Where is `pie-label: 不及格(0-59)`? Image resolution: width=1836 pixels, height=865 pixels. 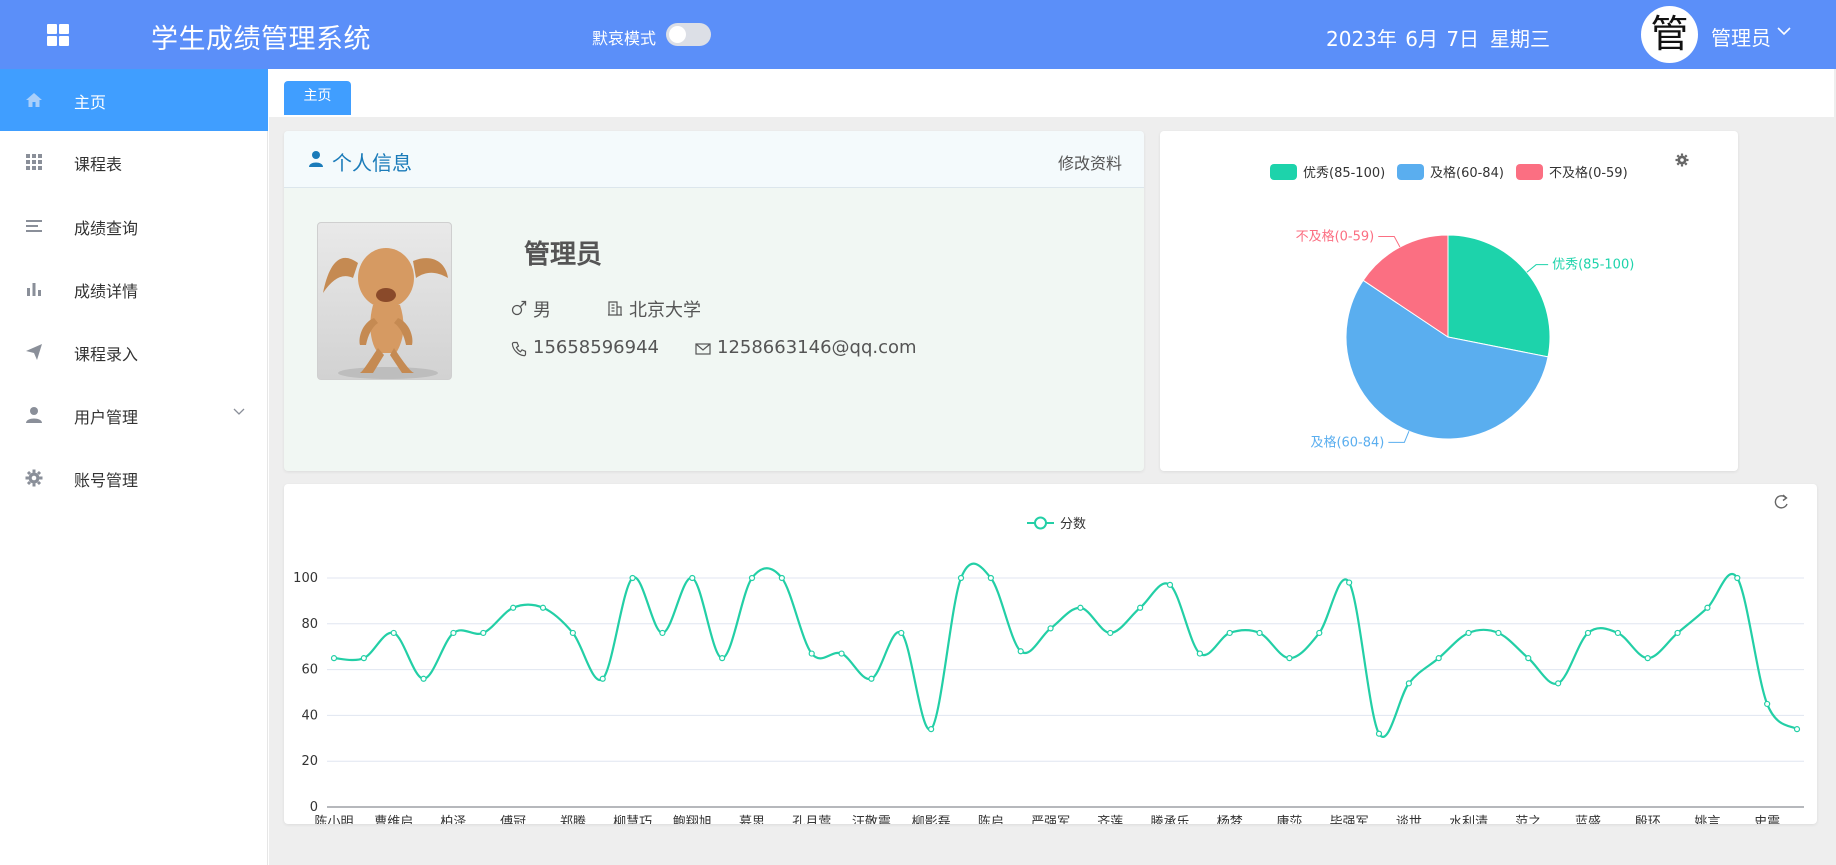 pie-label: 不及格(0-59) is located at coordinates (1335, 236).